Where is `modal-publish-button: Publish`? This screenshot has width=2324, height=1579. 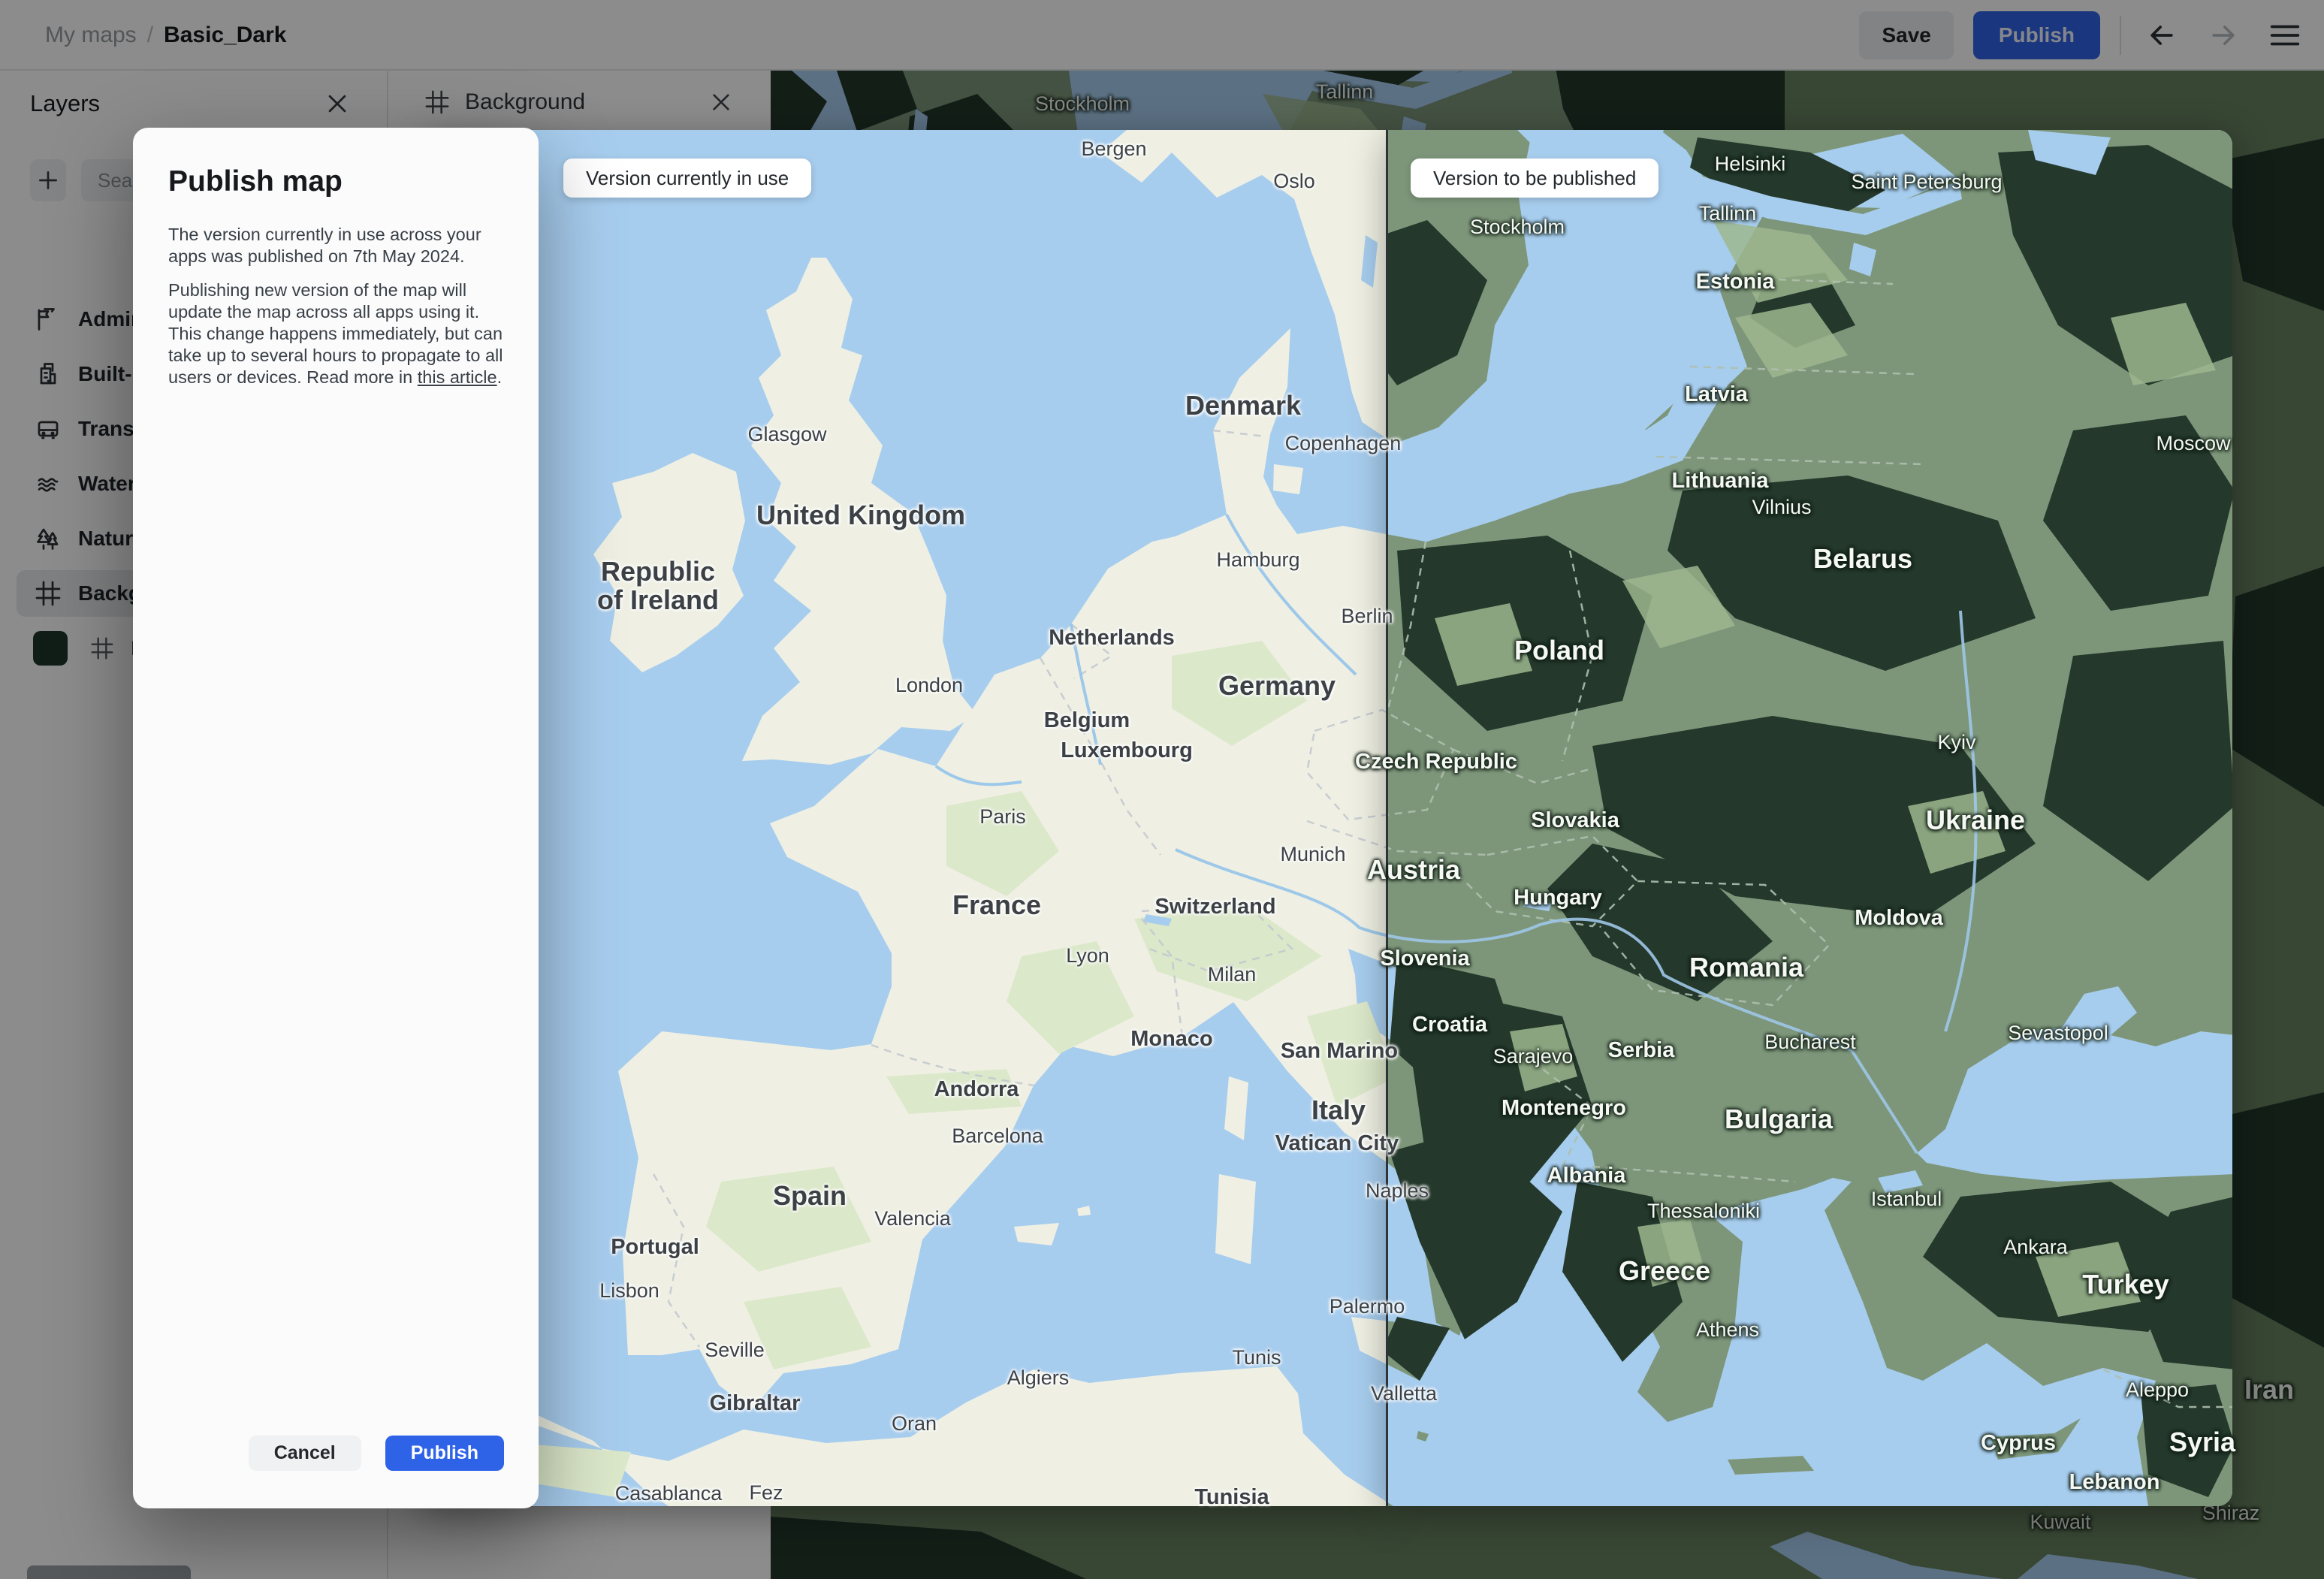 modal-publish-button: Publish is located at coordinates (444, 1454).